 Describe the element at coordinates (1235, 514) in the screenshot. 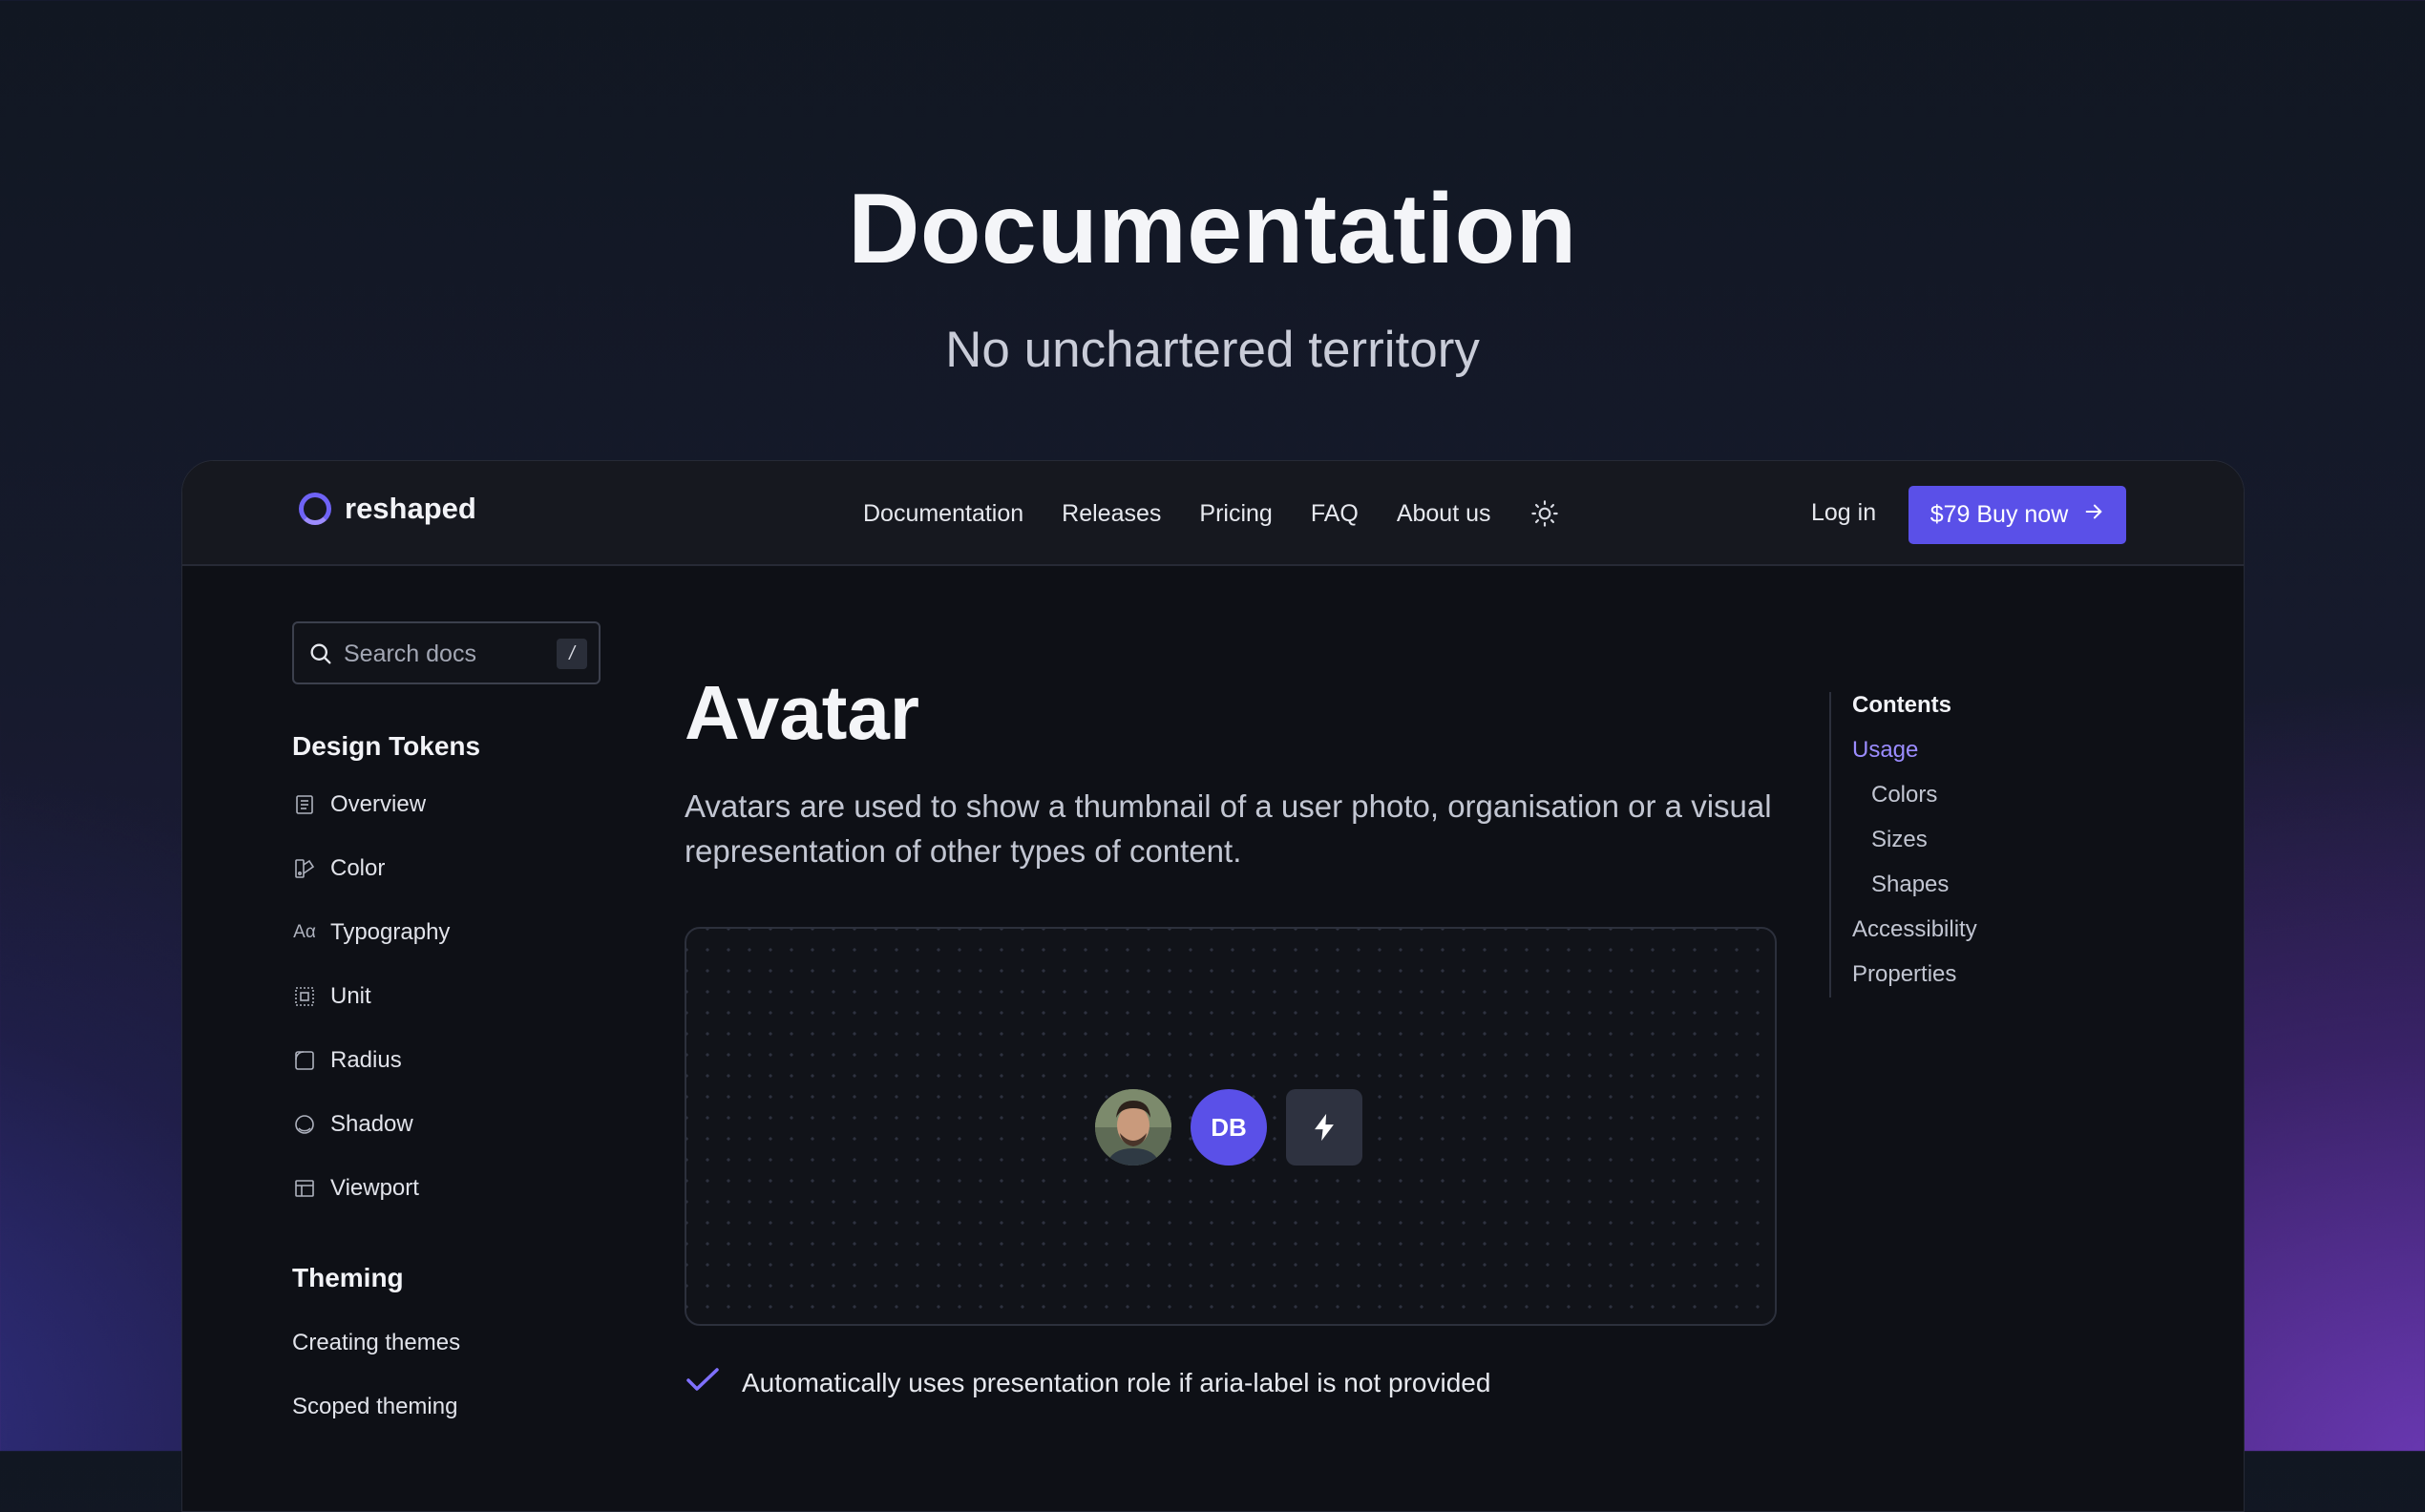

I see `nav-pricing: Pricing` at that location.